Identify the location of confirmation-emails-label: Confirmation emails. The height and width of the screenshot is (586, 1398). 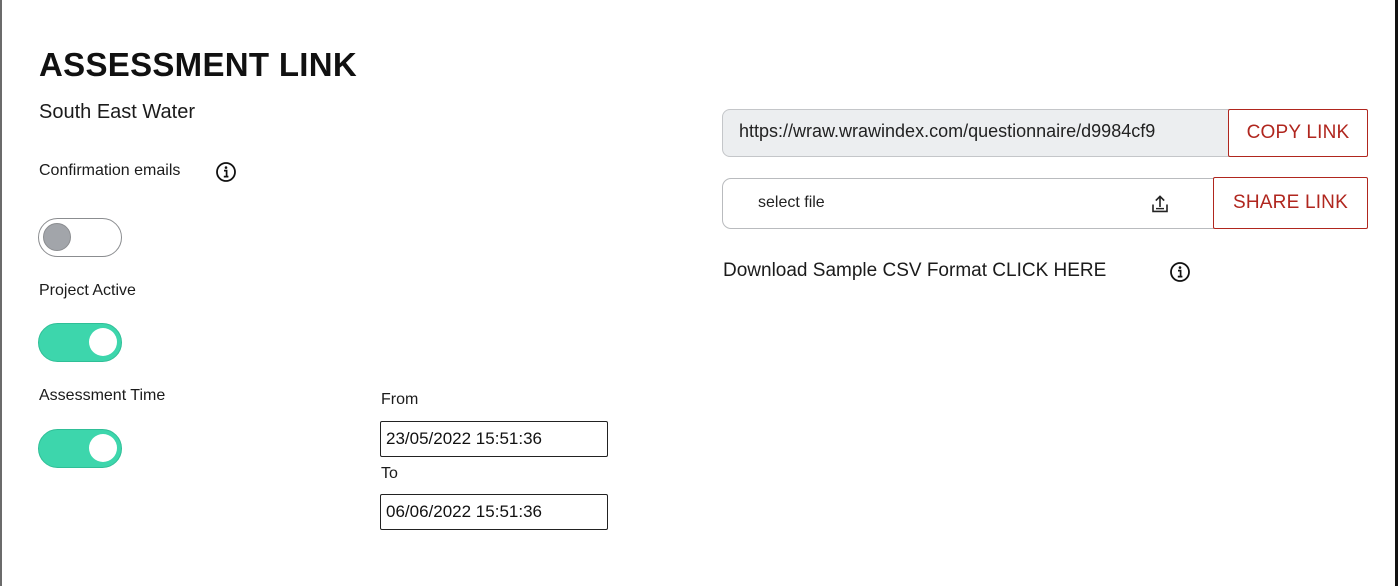
(110, 170).